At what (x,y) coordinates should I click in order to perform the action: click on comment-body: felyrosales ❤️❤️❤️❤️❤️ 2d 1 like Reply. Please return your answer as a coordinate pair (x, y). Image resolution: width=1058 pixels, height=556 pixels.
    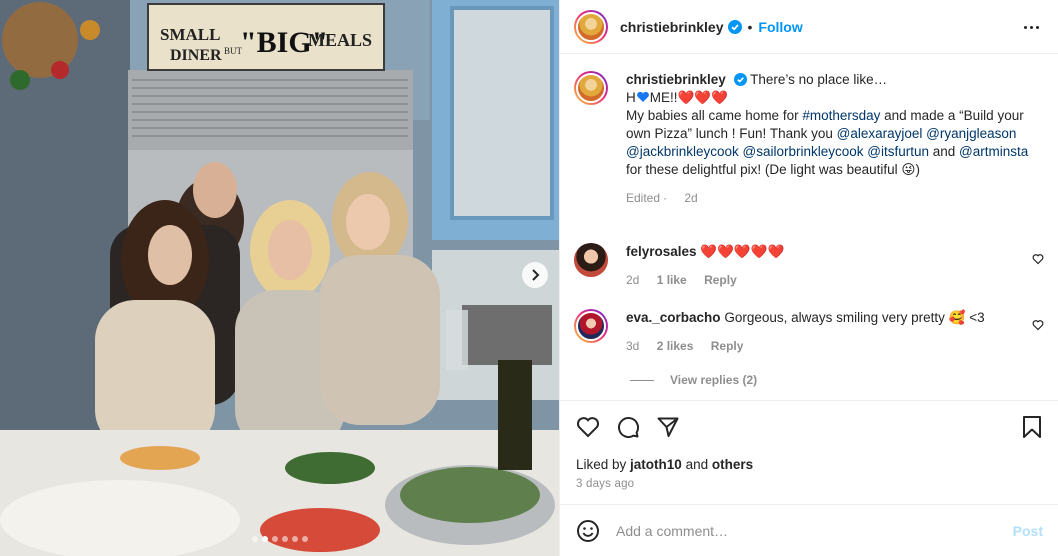
    Looking at the image, I should click on (826, 266).